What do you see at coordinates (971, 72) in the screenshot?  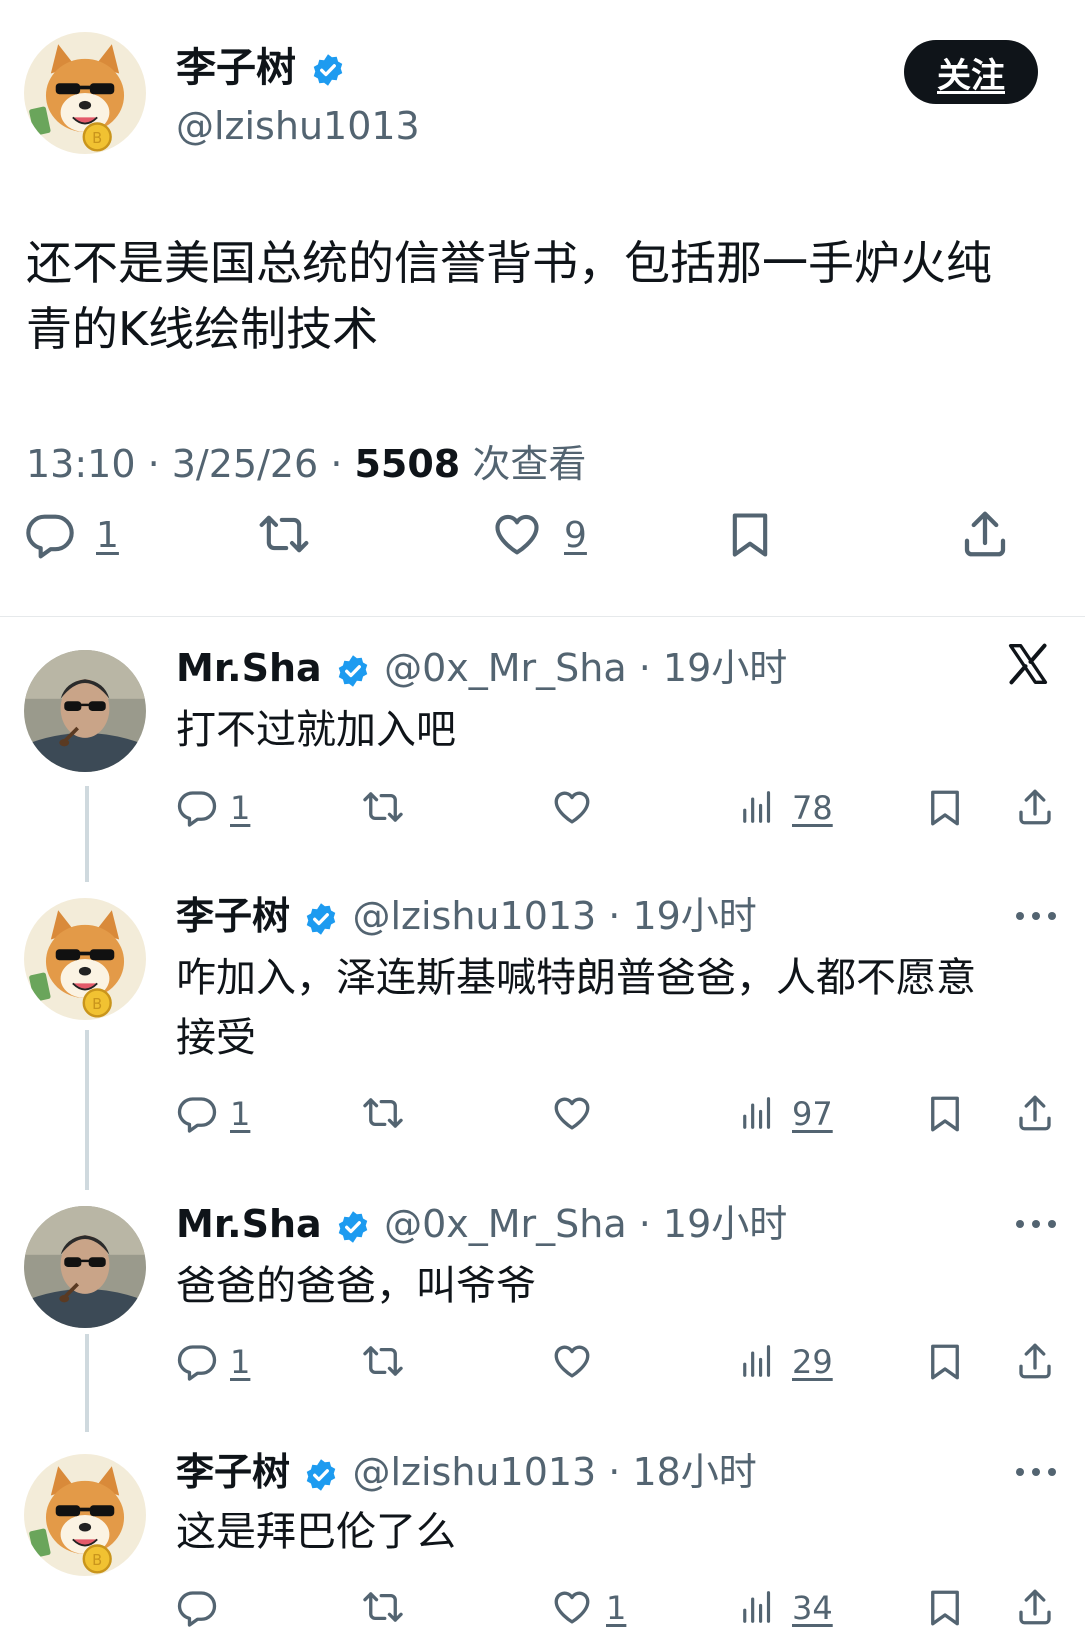 I see `follow-button: 关注` at bounding box center [971, 72].